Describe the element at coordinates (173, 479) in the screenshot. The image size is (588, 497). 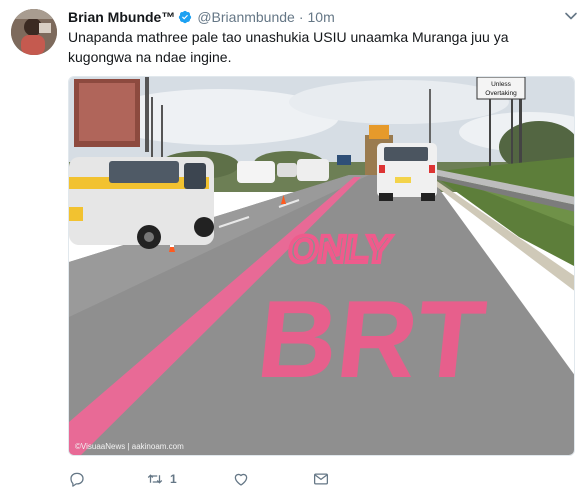
I see `retweet-count: 1` at that location.